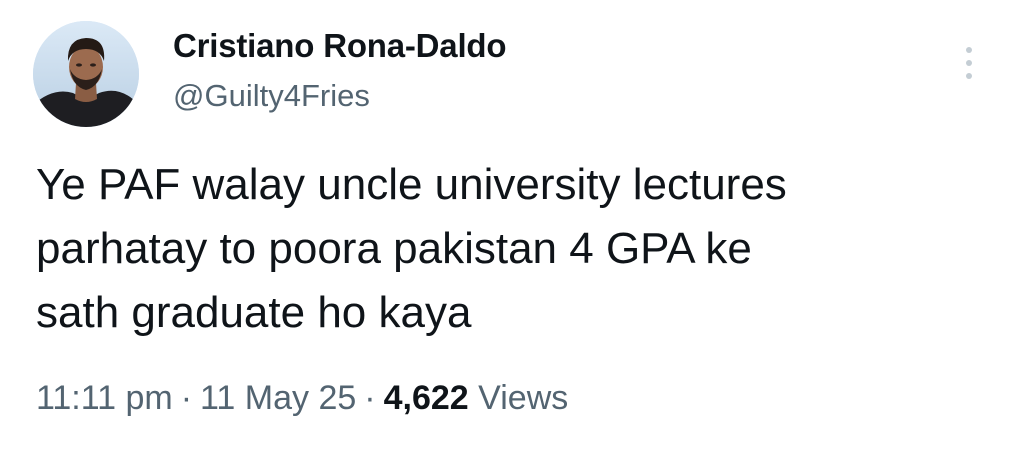 This screenshot has height=451, width=1024. I want to click on vertical-ellipsis-icon, so click(969, 63).